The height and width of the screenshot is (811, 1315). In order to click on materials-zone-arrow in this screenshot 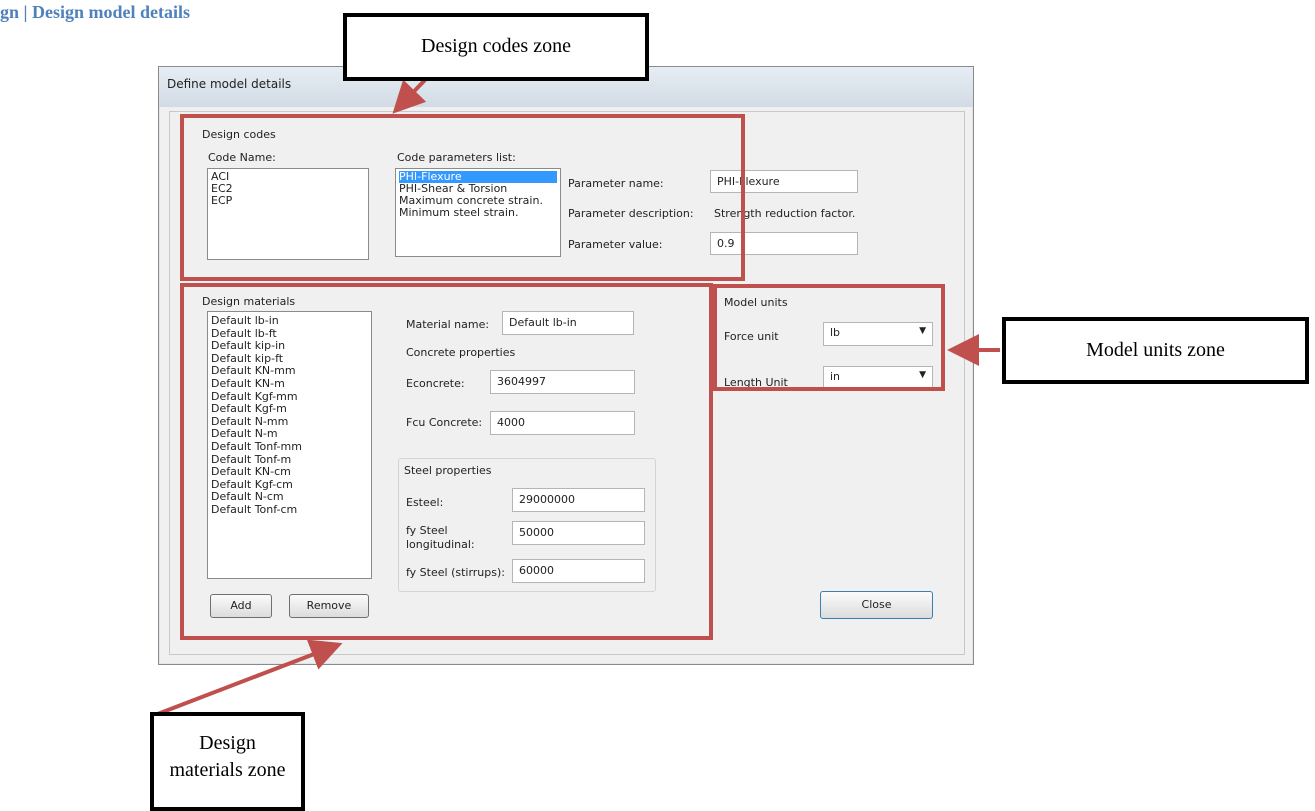, I will do `click(248, 678)`.